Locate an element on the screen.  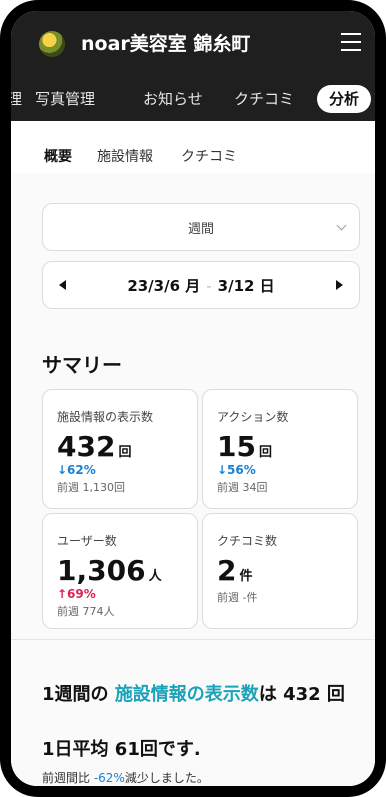
subtab-reviews: クチコミ is located at coordinates (209, 157).